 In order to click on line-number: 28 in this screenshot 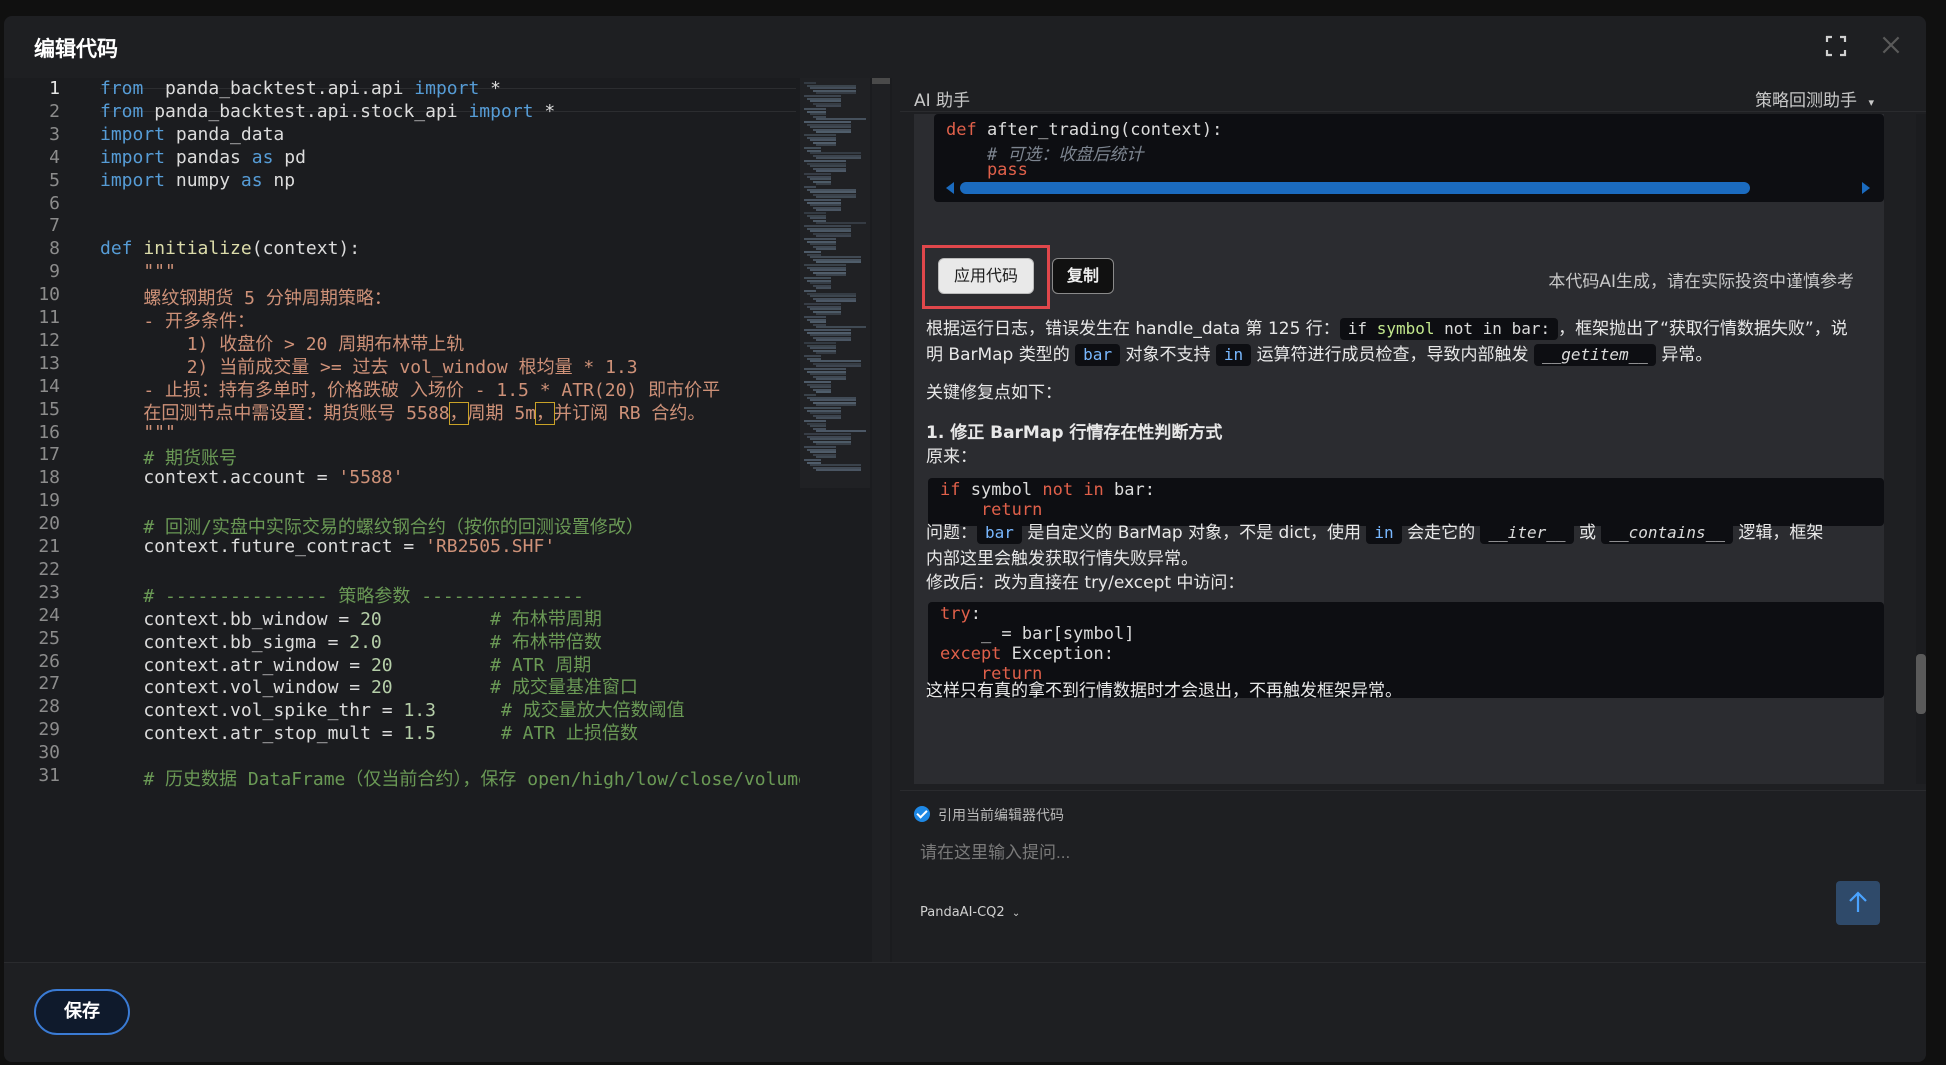, I will do `click(49, 707)`.